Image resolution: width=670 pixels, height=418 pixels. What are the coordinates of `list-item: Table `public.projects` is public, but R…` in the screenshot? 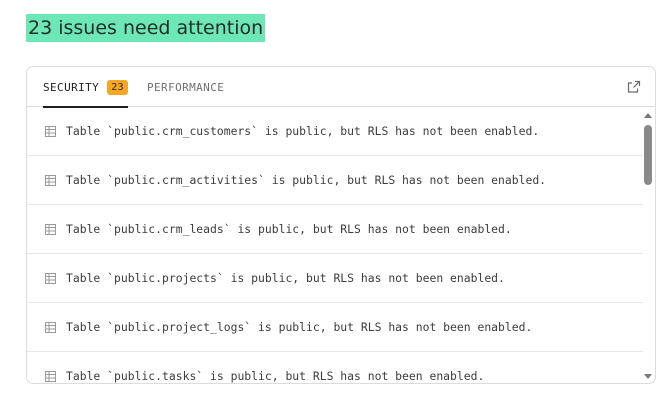 It's located at (335, 278).